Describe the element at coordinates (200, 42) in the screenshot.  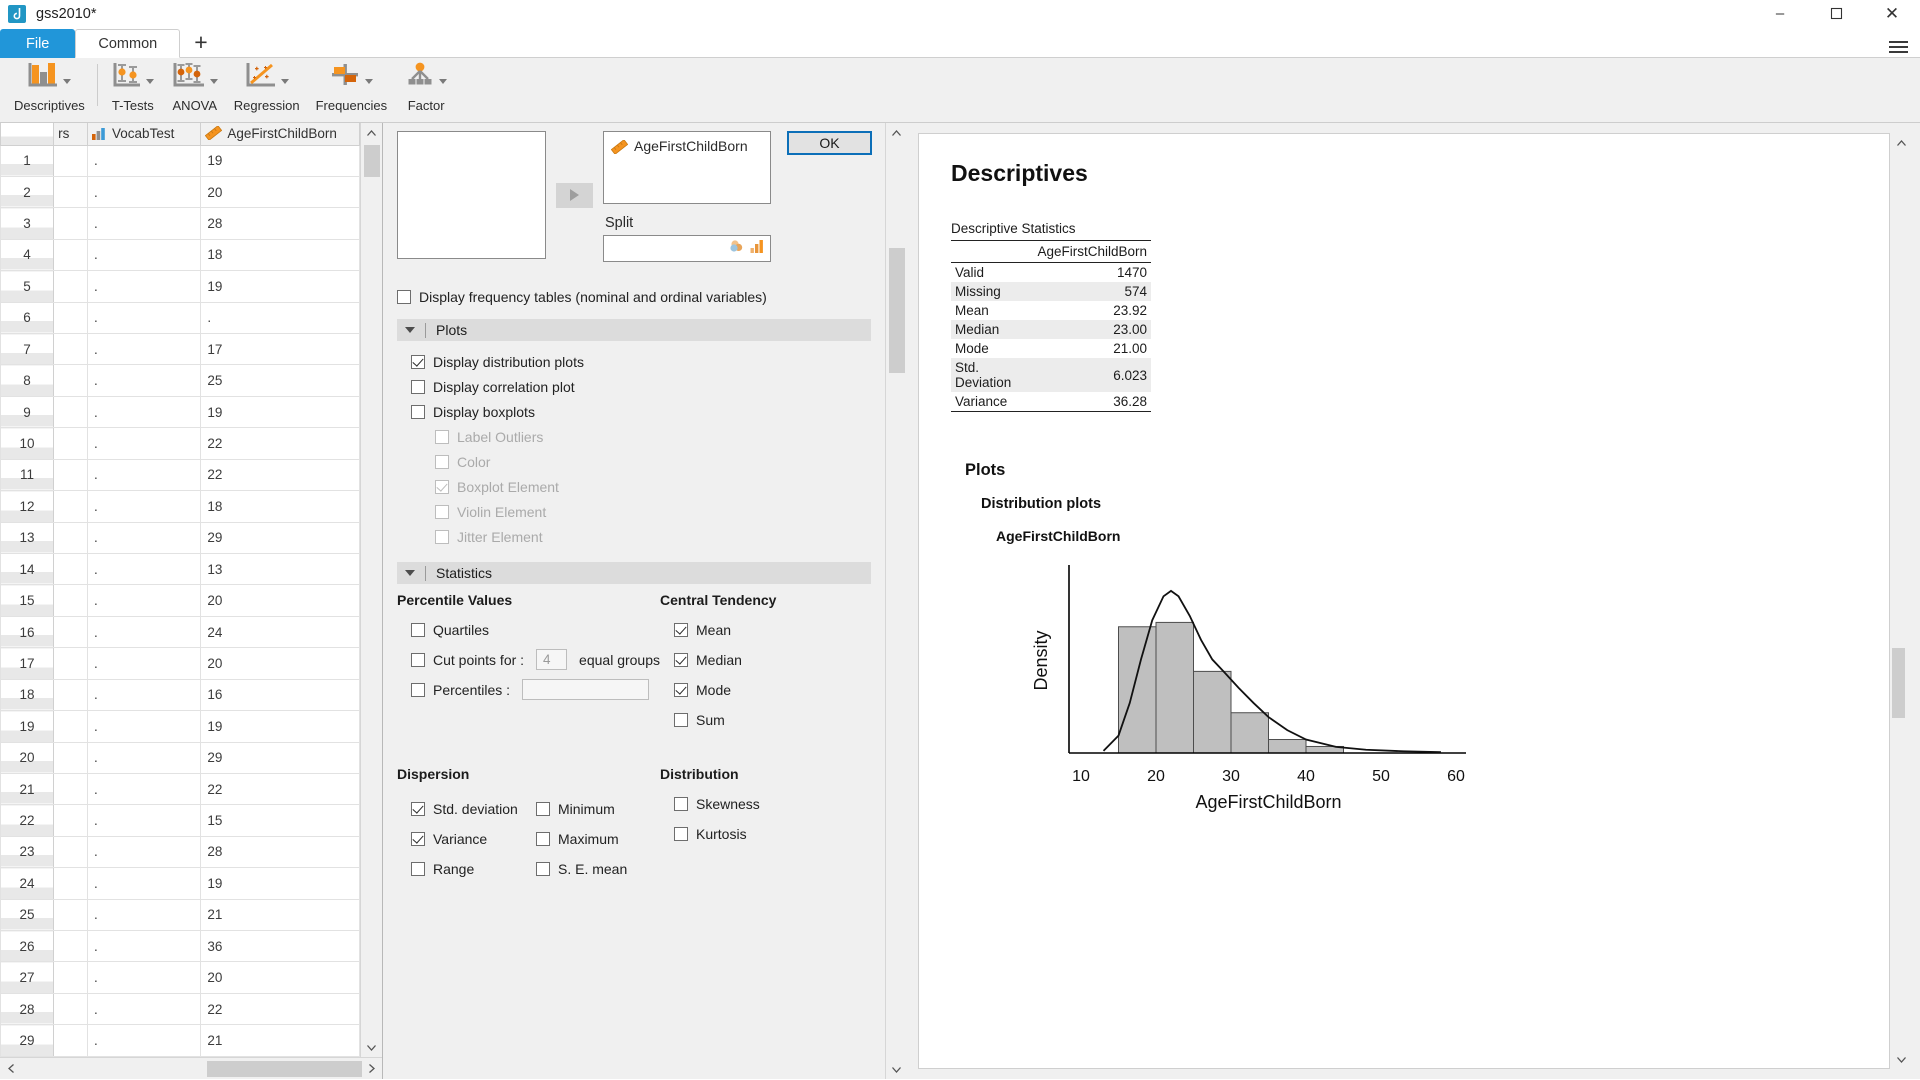
I see `add-module-button: +` at that location.